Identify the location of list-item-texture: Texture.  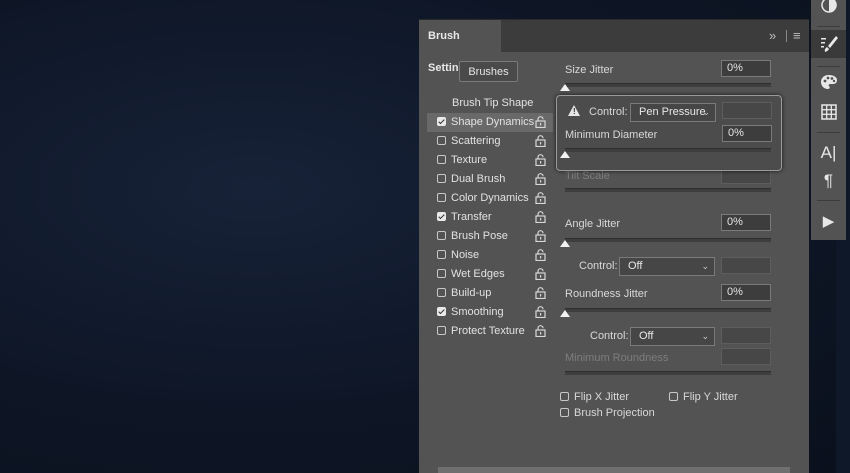
(490, 160).